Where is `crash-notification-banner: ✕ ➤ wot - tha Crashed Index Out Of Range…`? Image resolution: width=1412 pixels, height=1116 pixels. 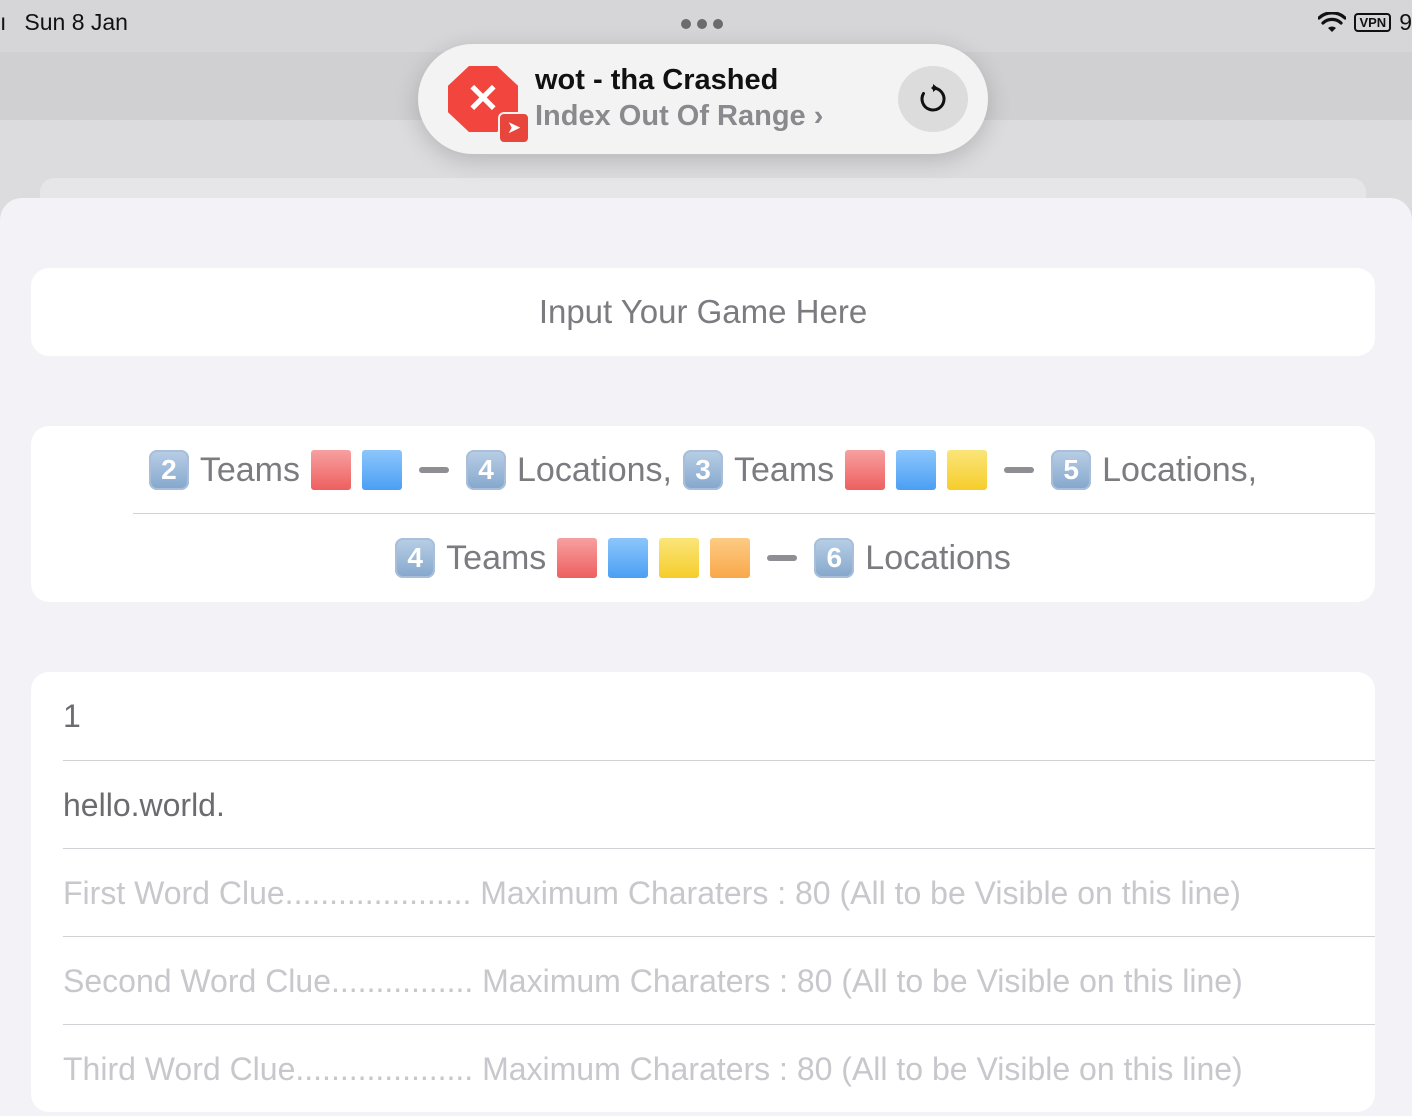
crash-notification-banner: ✕ ➤ wot - tha Crashed Index Out Of Range… is located at coordinates (703, 99).